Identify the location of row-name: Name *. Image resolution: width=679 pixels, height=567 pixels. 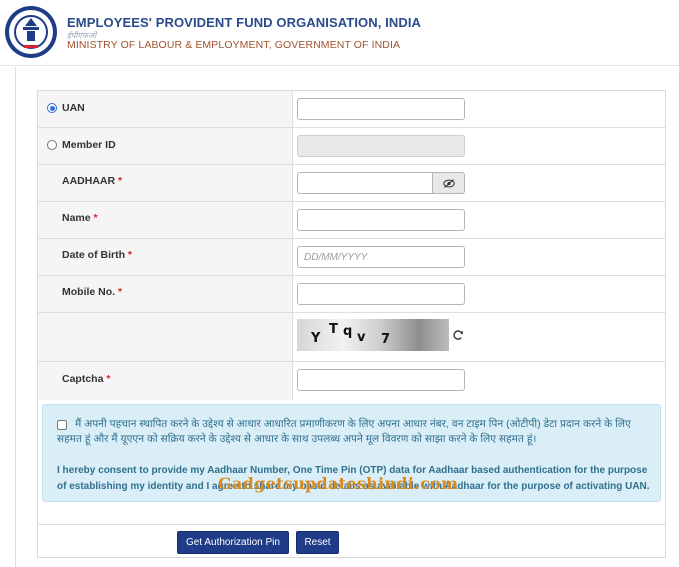
(351, 220).